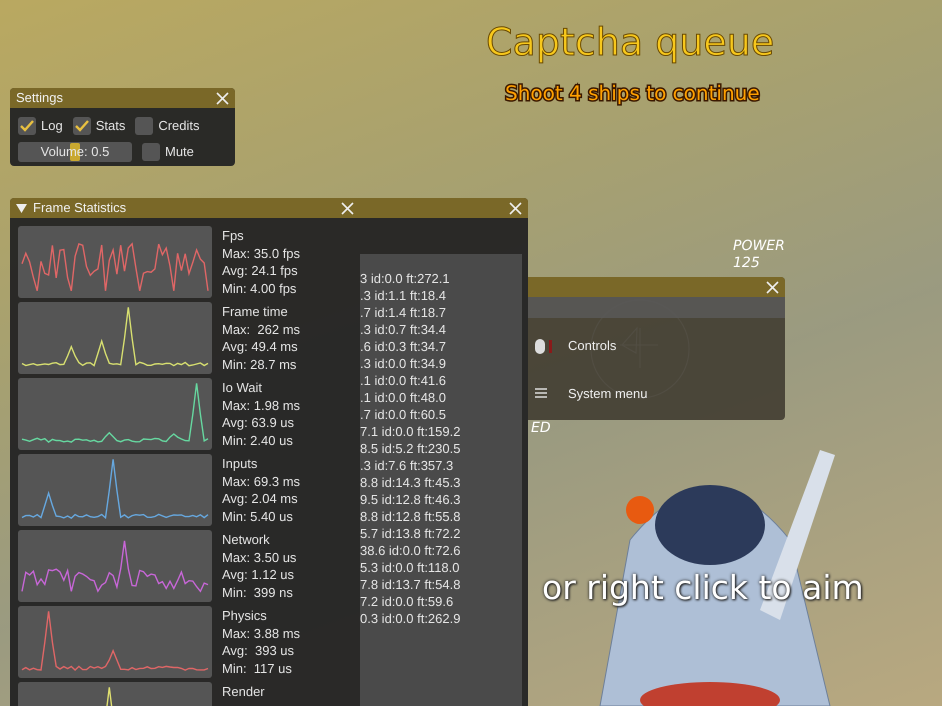  Describe the element at coordinates (747, 263) in the screenshot. I see `power-value: 125` at that location.